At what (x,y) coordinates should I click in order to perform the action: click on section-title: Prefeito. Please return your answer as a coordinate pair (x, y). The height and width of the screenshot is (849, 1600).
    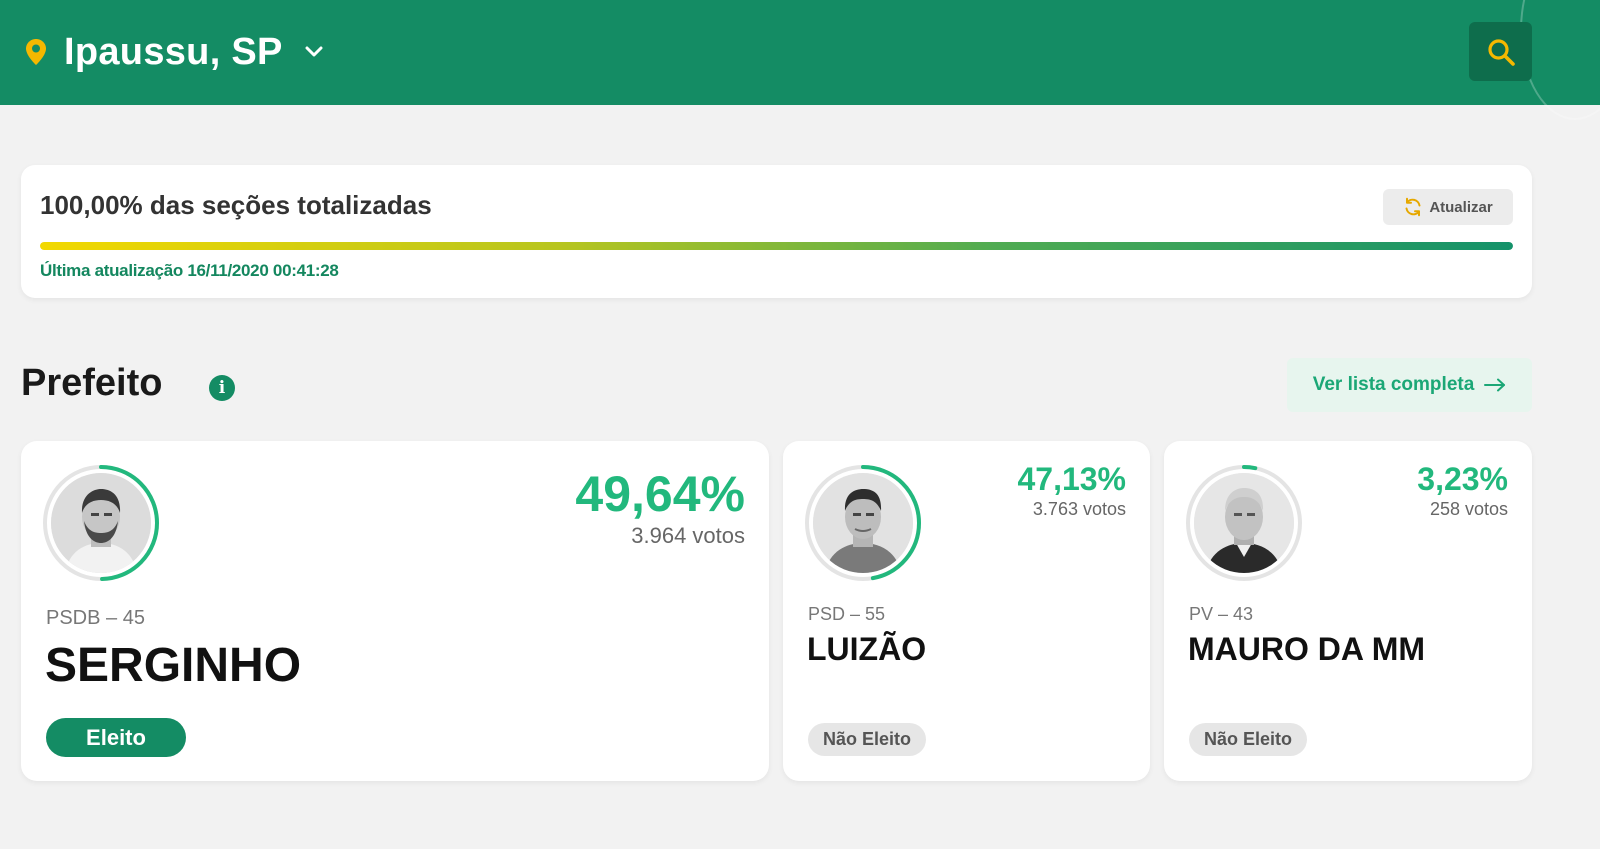
    Looking at the image, I should click on (92, 383).